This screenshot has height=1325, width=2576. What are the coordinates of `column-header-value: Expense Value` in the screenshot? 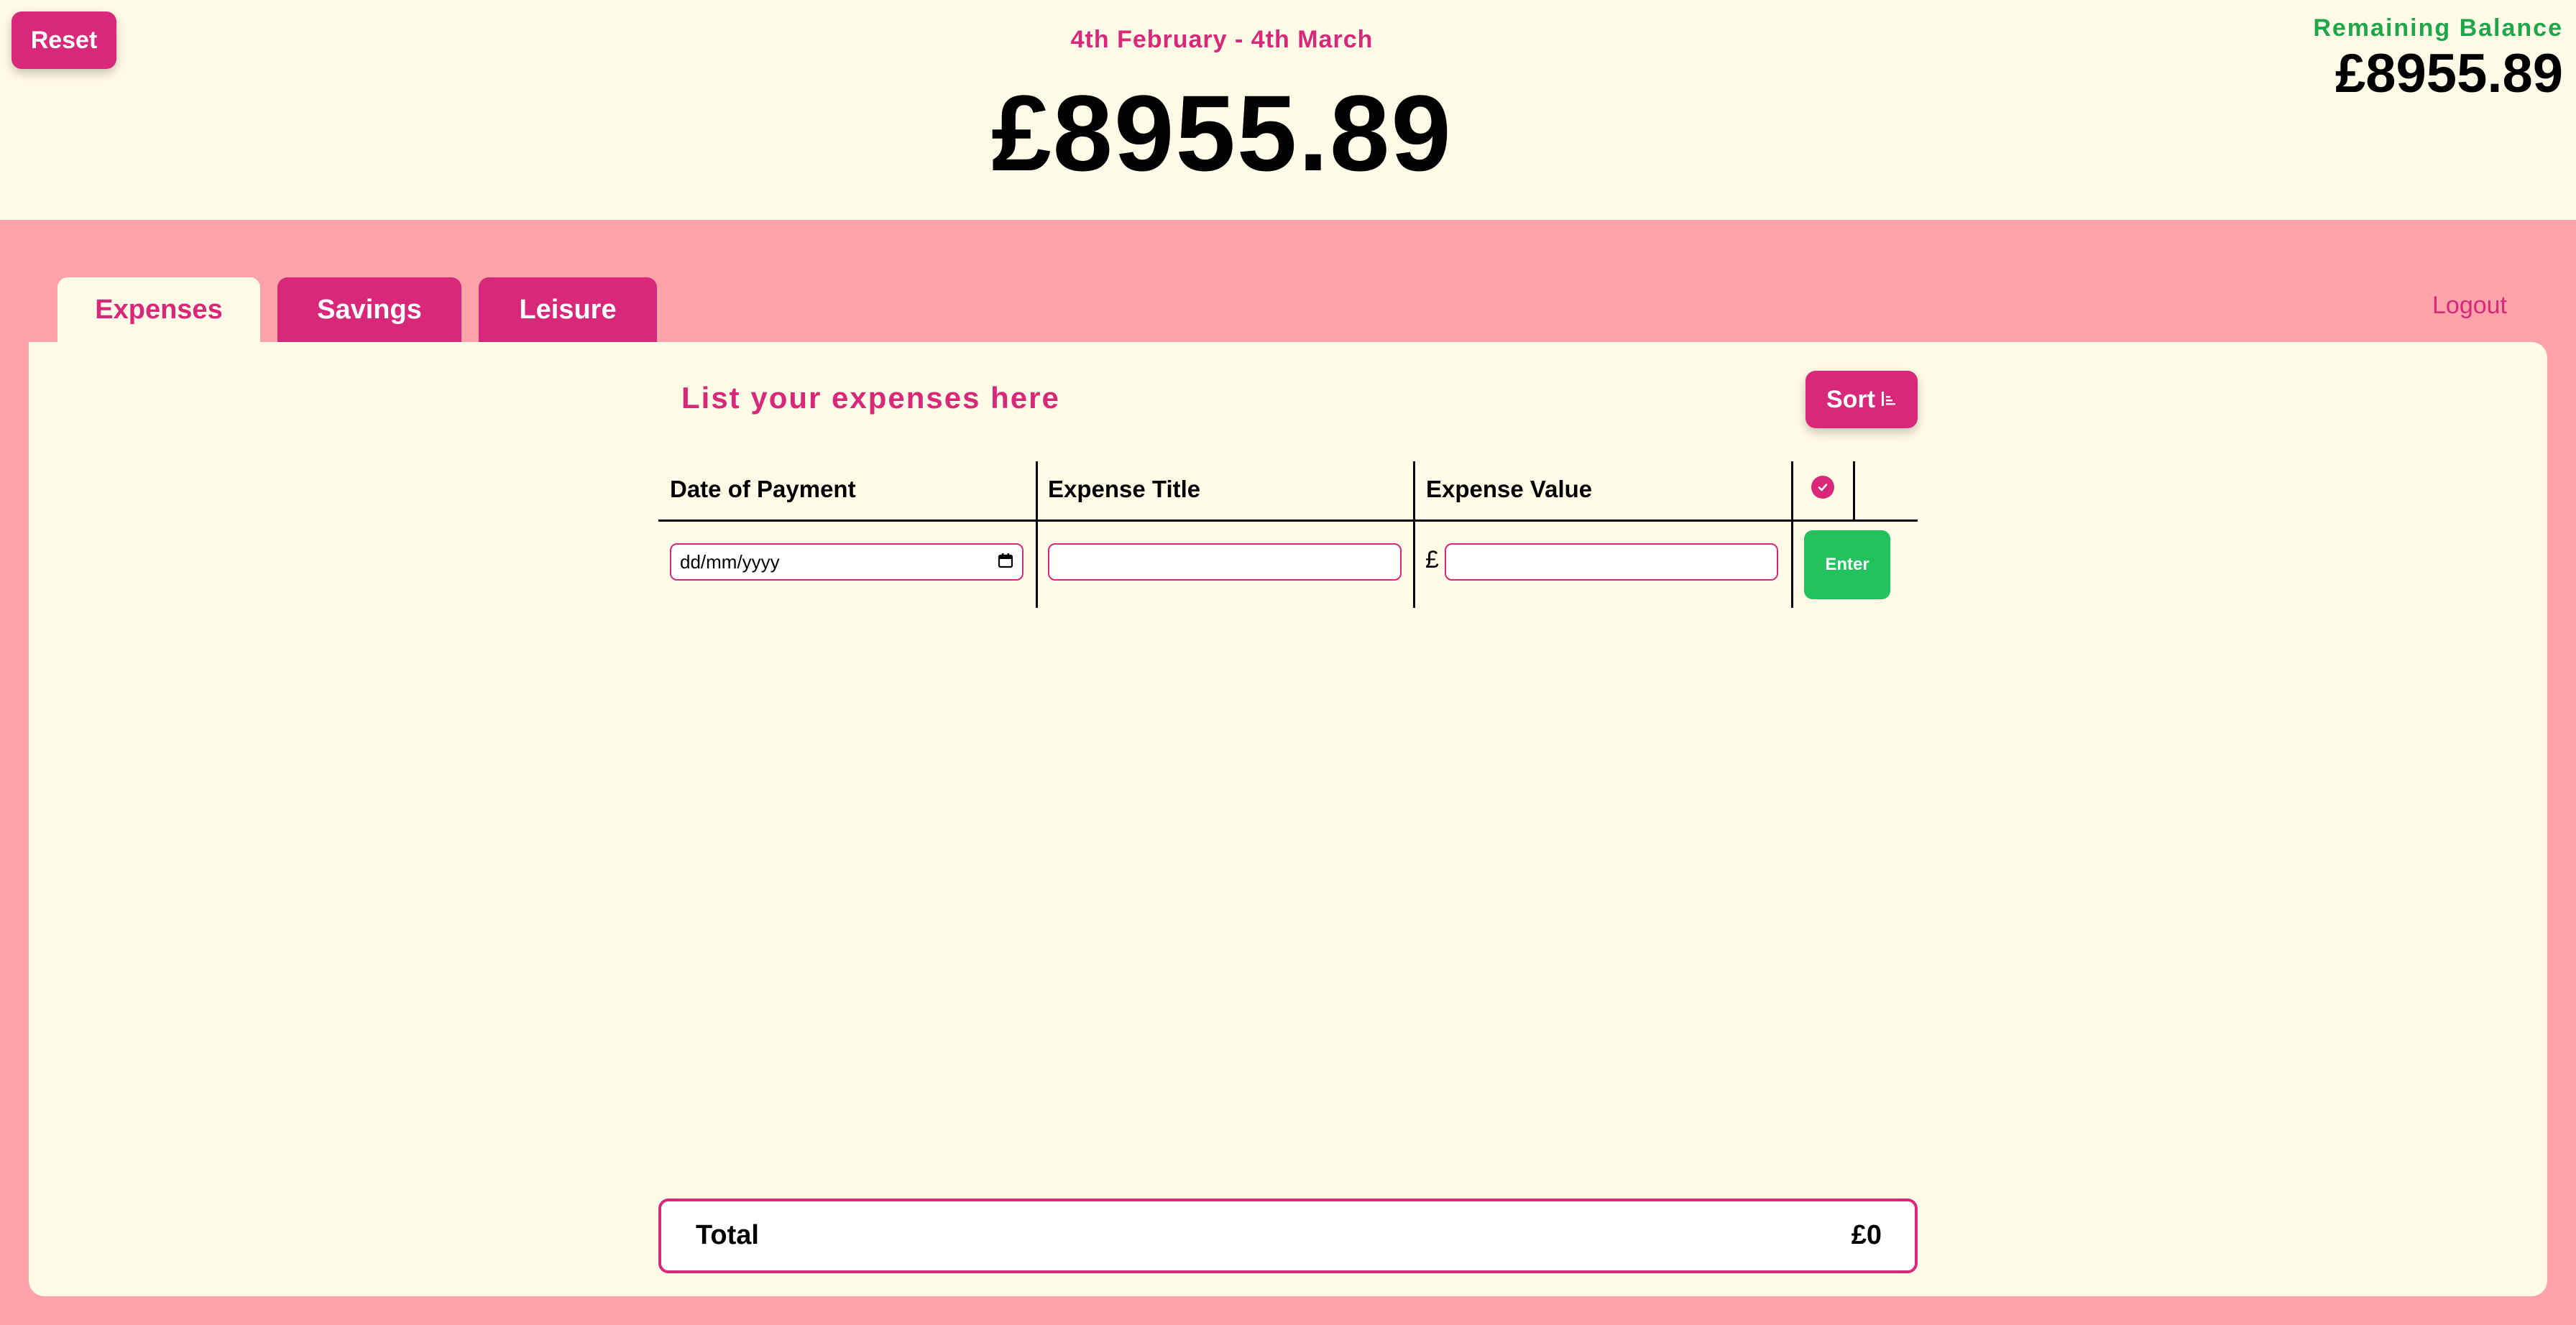 It's located at (1509, 489).